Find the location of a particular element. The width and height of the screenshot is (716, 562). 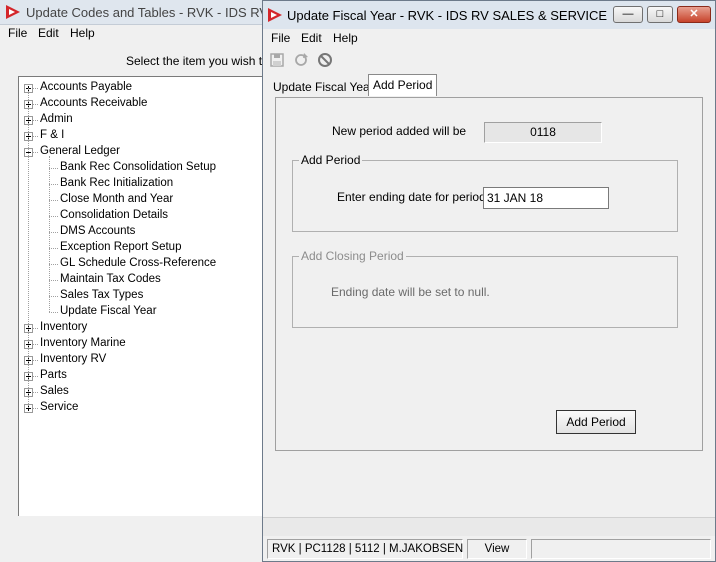

tree-item-label: Accounts Payable is located at coordinates (86, 87).